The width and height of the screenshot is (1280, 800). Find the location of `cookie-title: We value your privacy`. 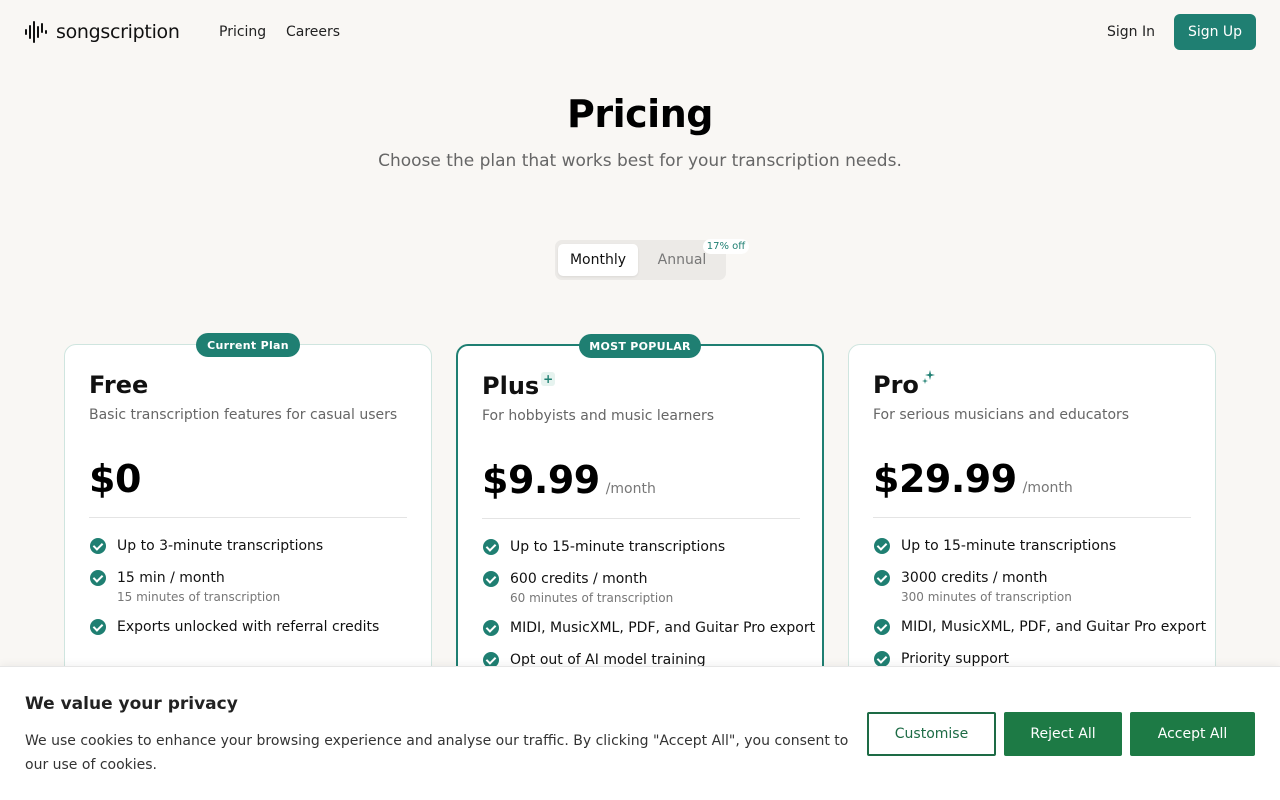

cookie-title: We value your privacy is located at coordinates (131, 704).